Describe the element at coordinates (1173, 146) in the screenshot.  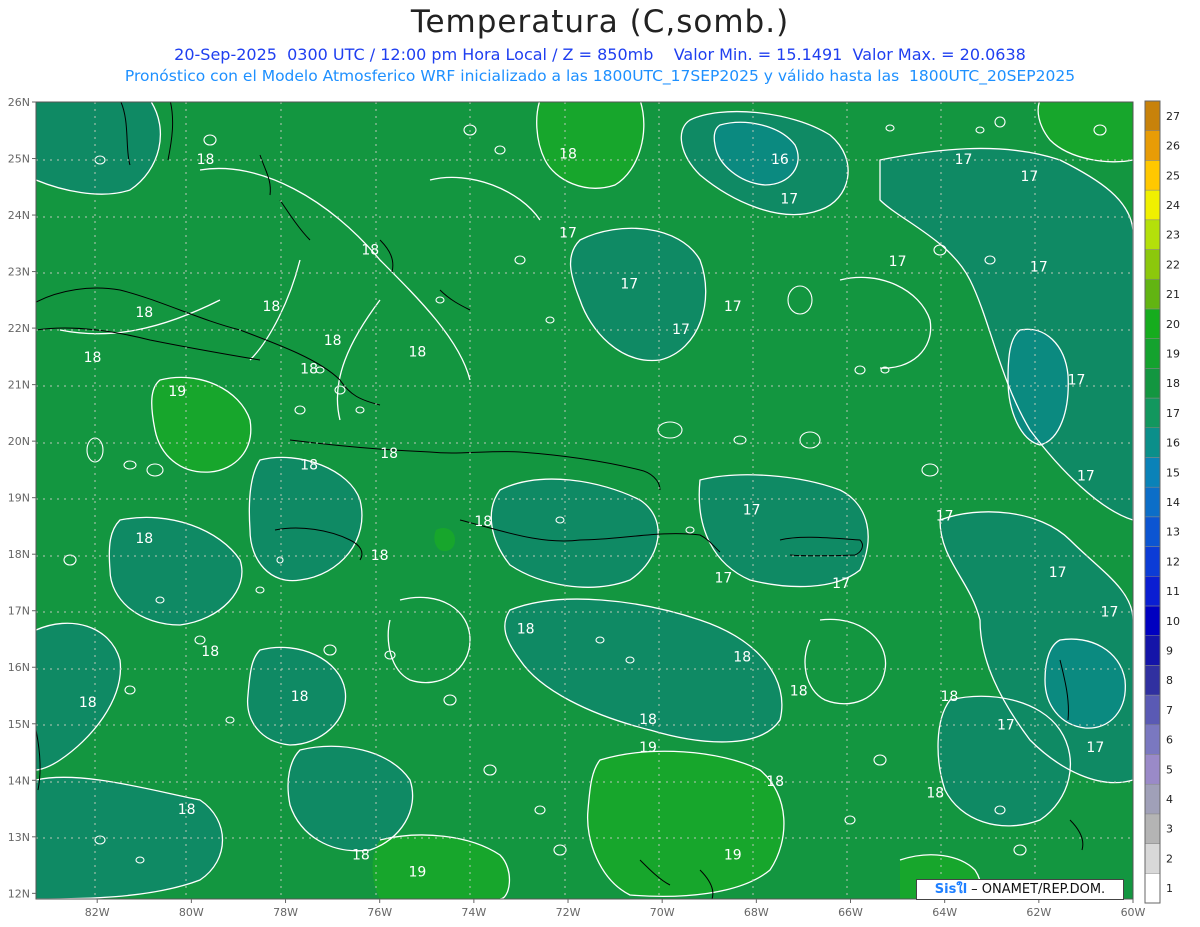
I see `colorbar-label: 26` at that location.